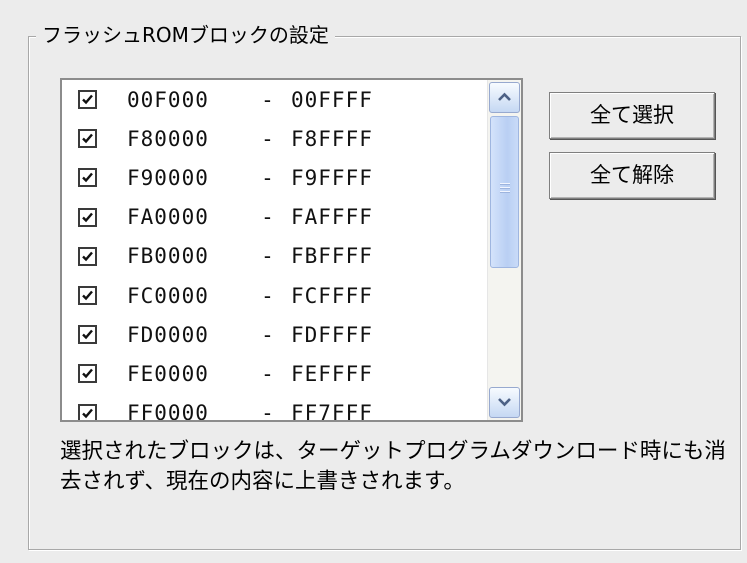  I want to click on list-item: FE0000 - FEFFFF, so click(271, 373).